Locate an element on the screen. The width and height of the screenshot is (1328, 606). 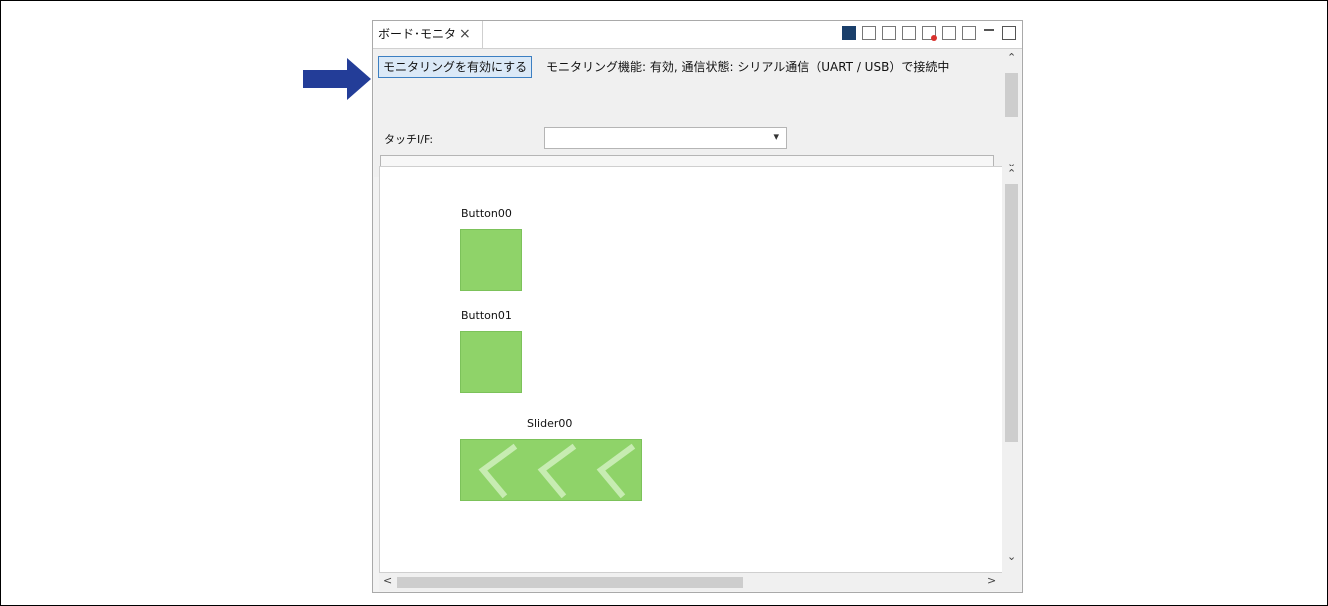
scroll-corner is located at coordinates (1012, 582).